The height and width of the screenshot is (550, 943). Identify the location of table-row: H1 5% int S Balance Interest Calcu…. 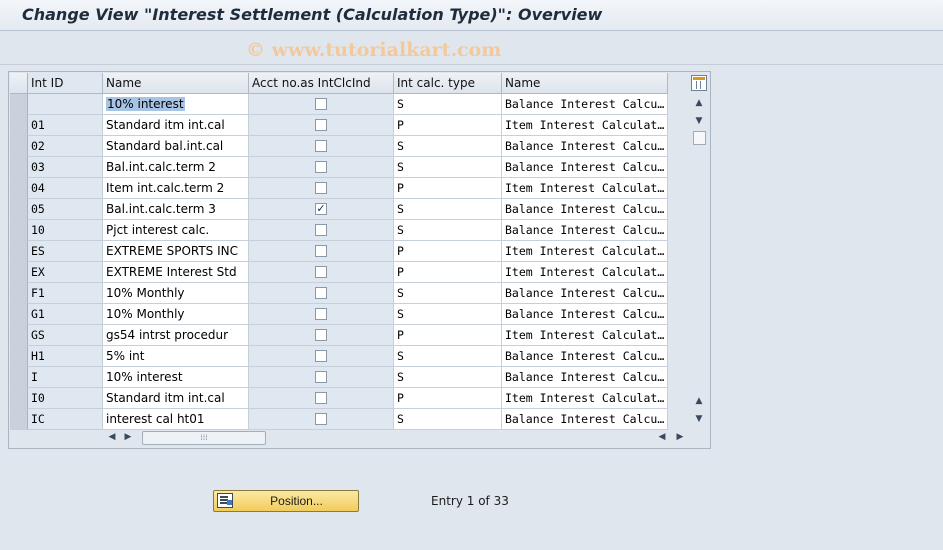
(340, 356).